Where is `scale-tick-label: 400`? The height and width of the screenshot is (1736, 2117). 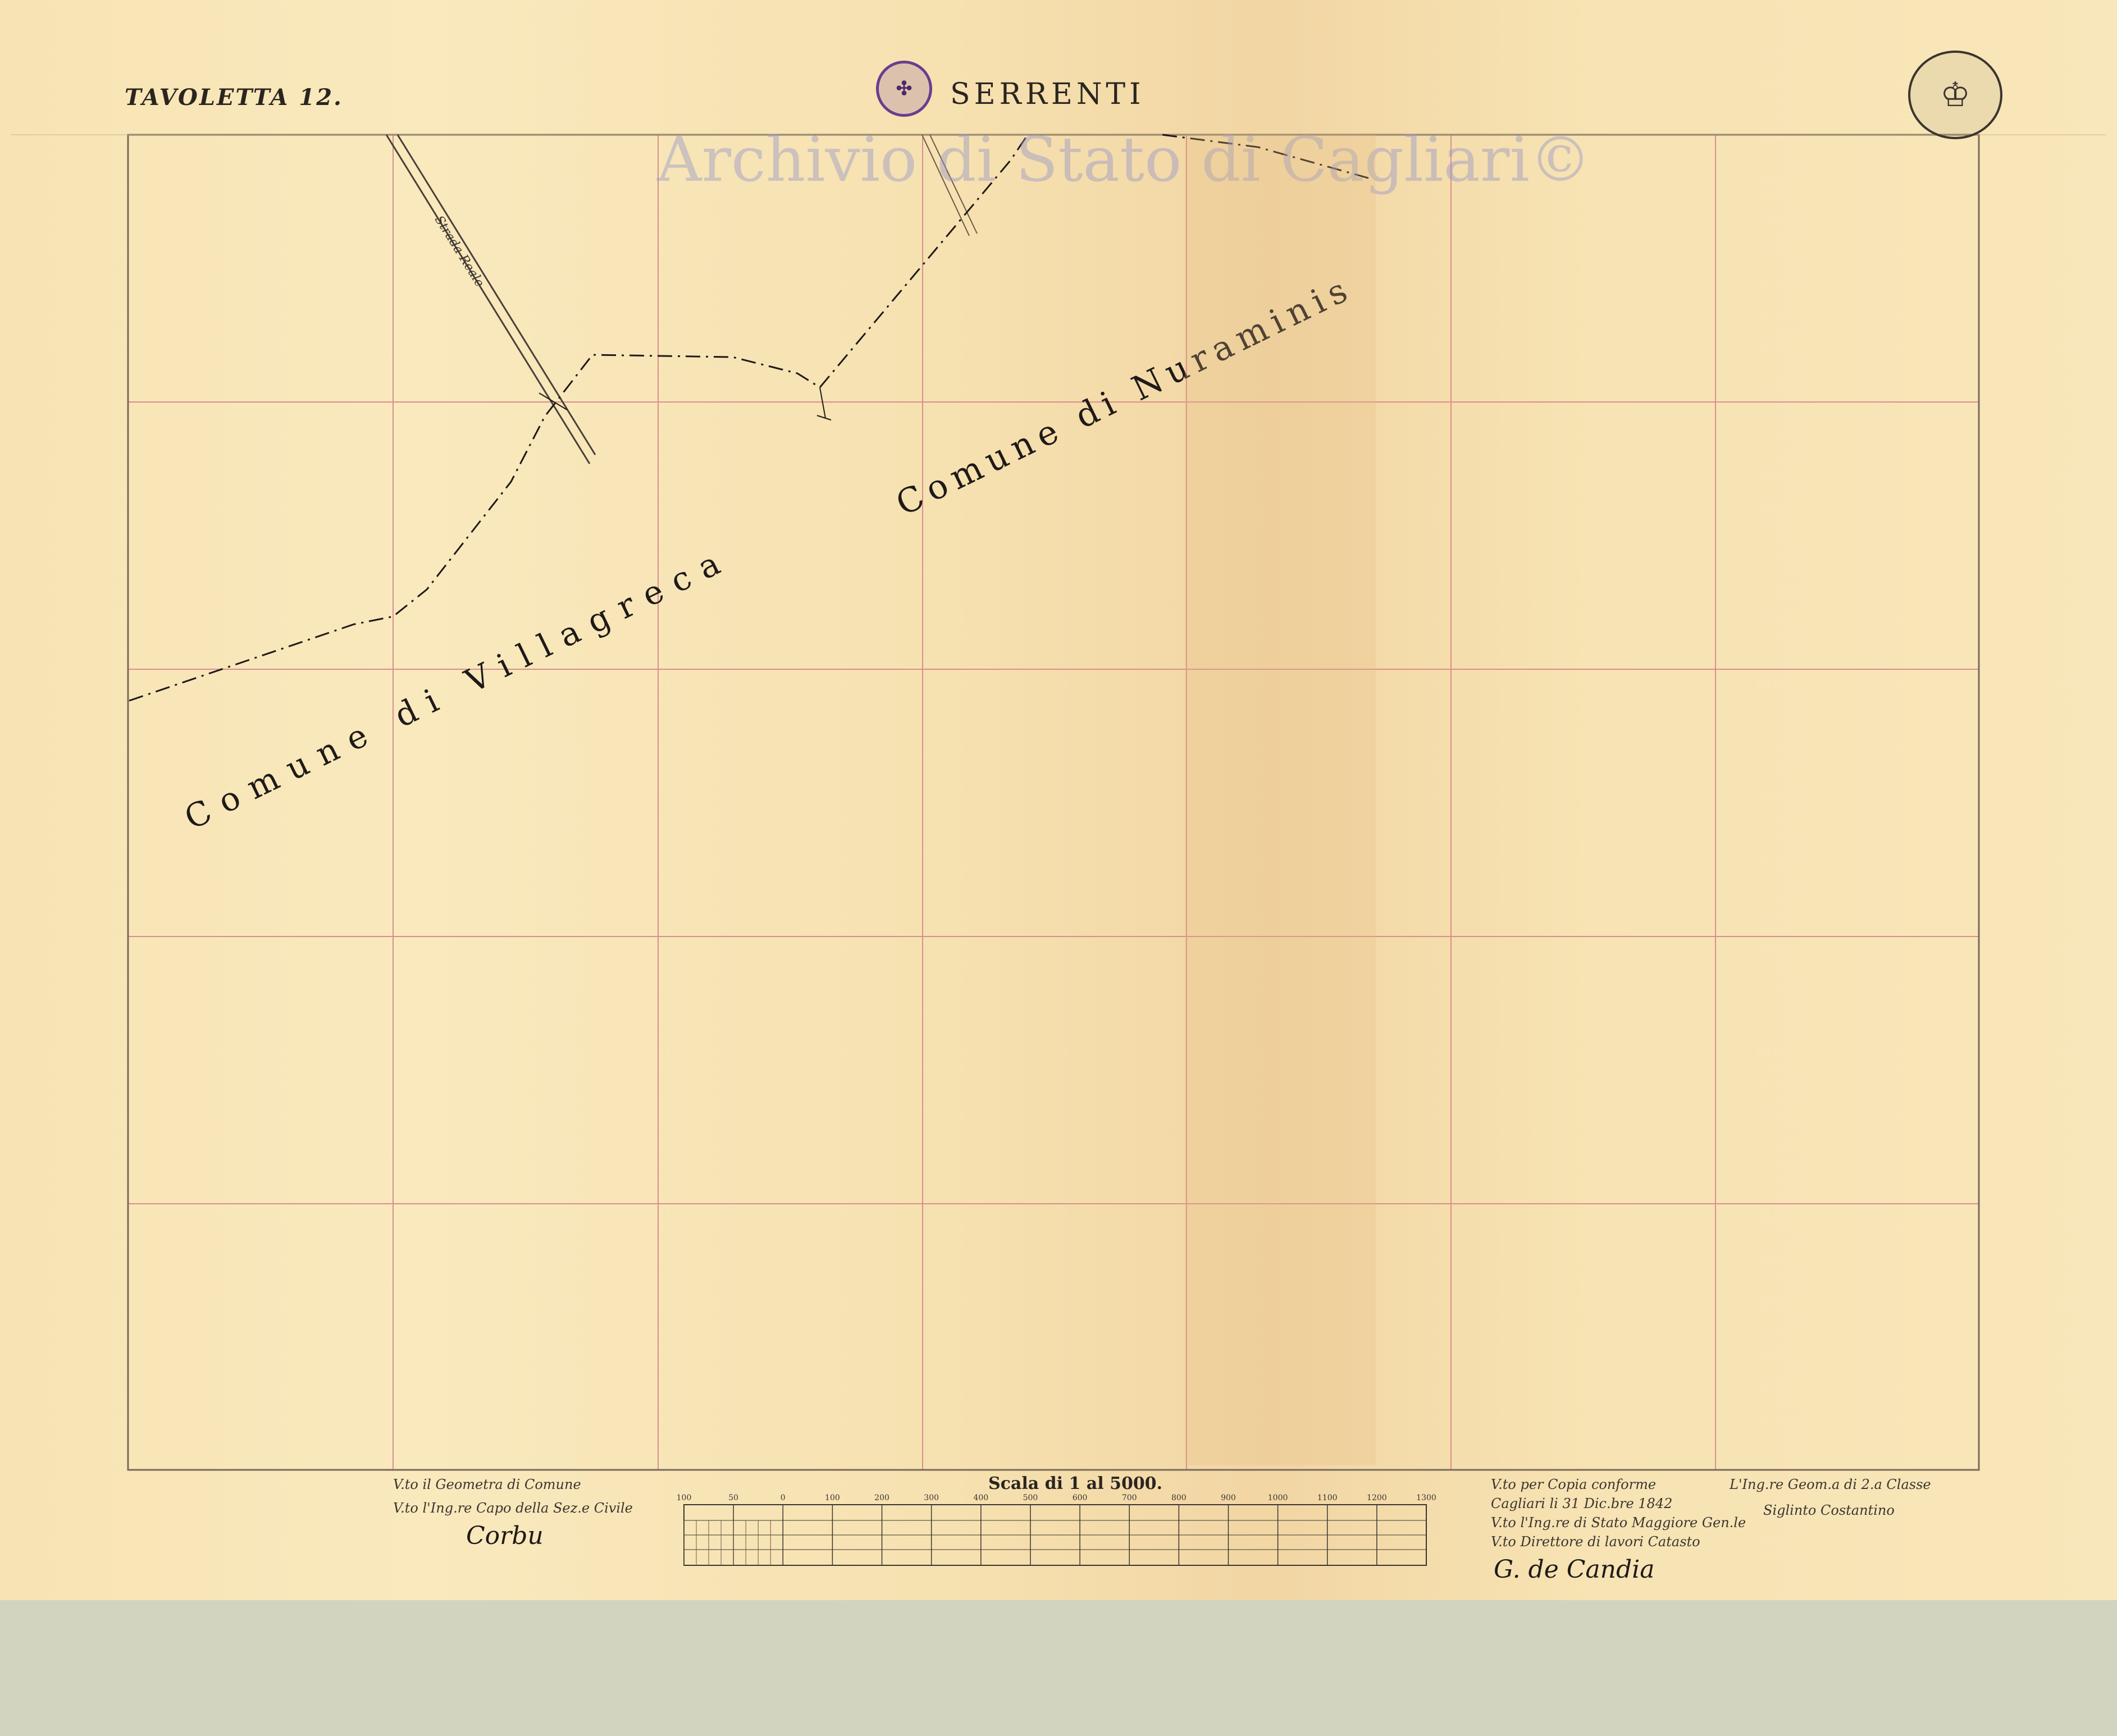 scale-tick-label: 400 is located at coordinates (980, 1497).